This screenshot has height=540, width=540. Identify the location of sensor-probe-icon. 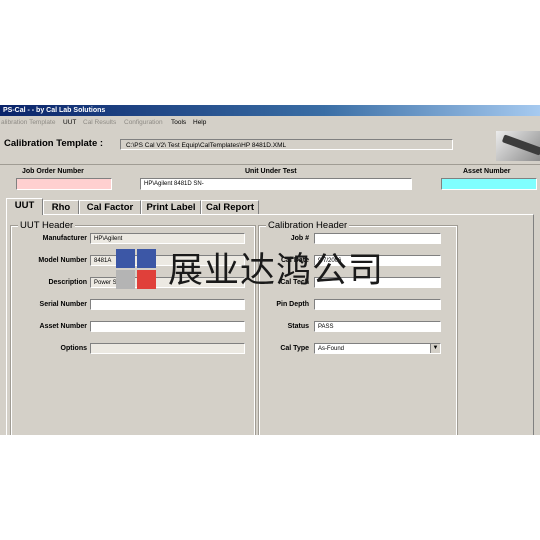
(520, 145).